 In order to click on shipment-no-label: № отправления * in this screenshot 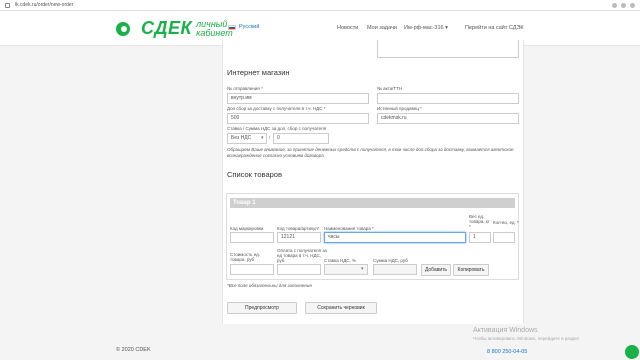, I will do `click(245, 88)`.